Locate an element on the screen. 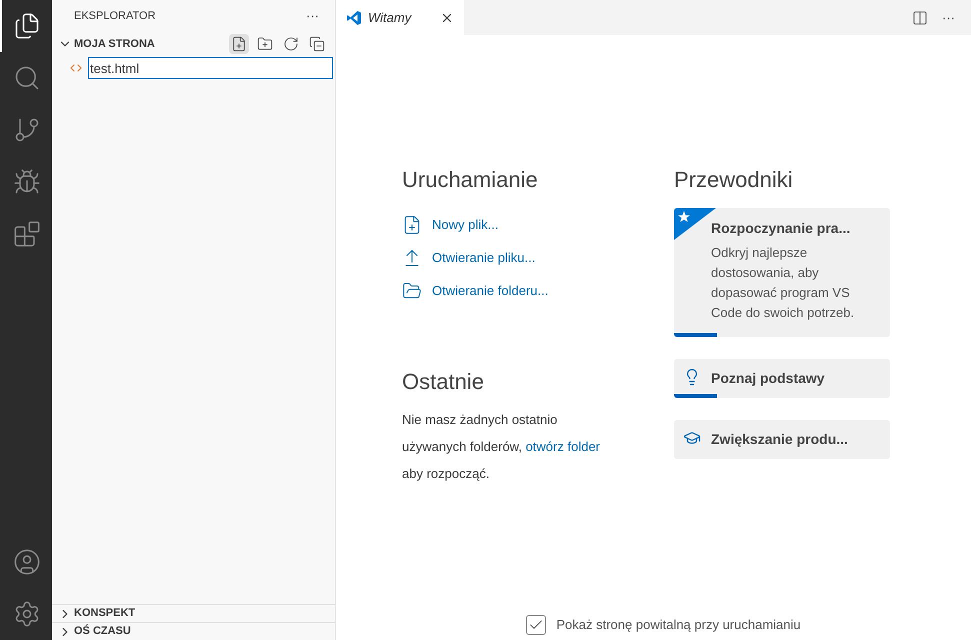  search-icon is located at coordinates (27, 78).